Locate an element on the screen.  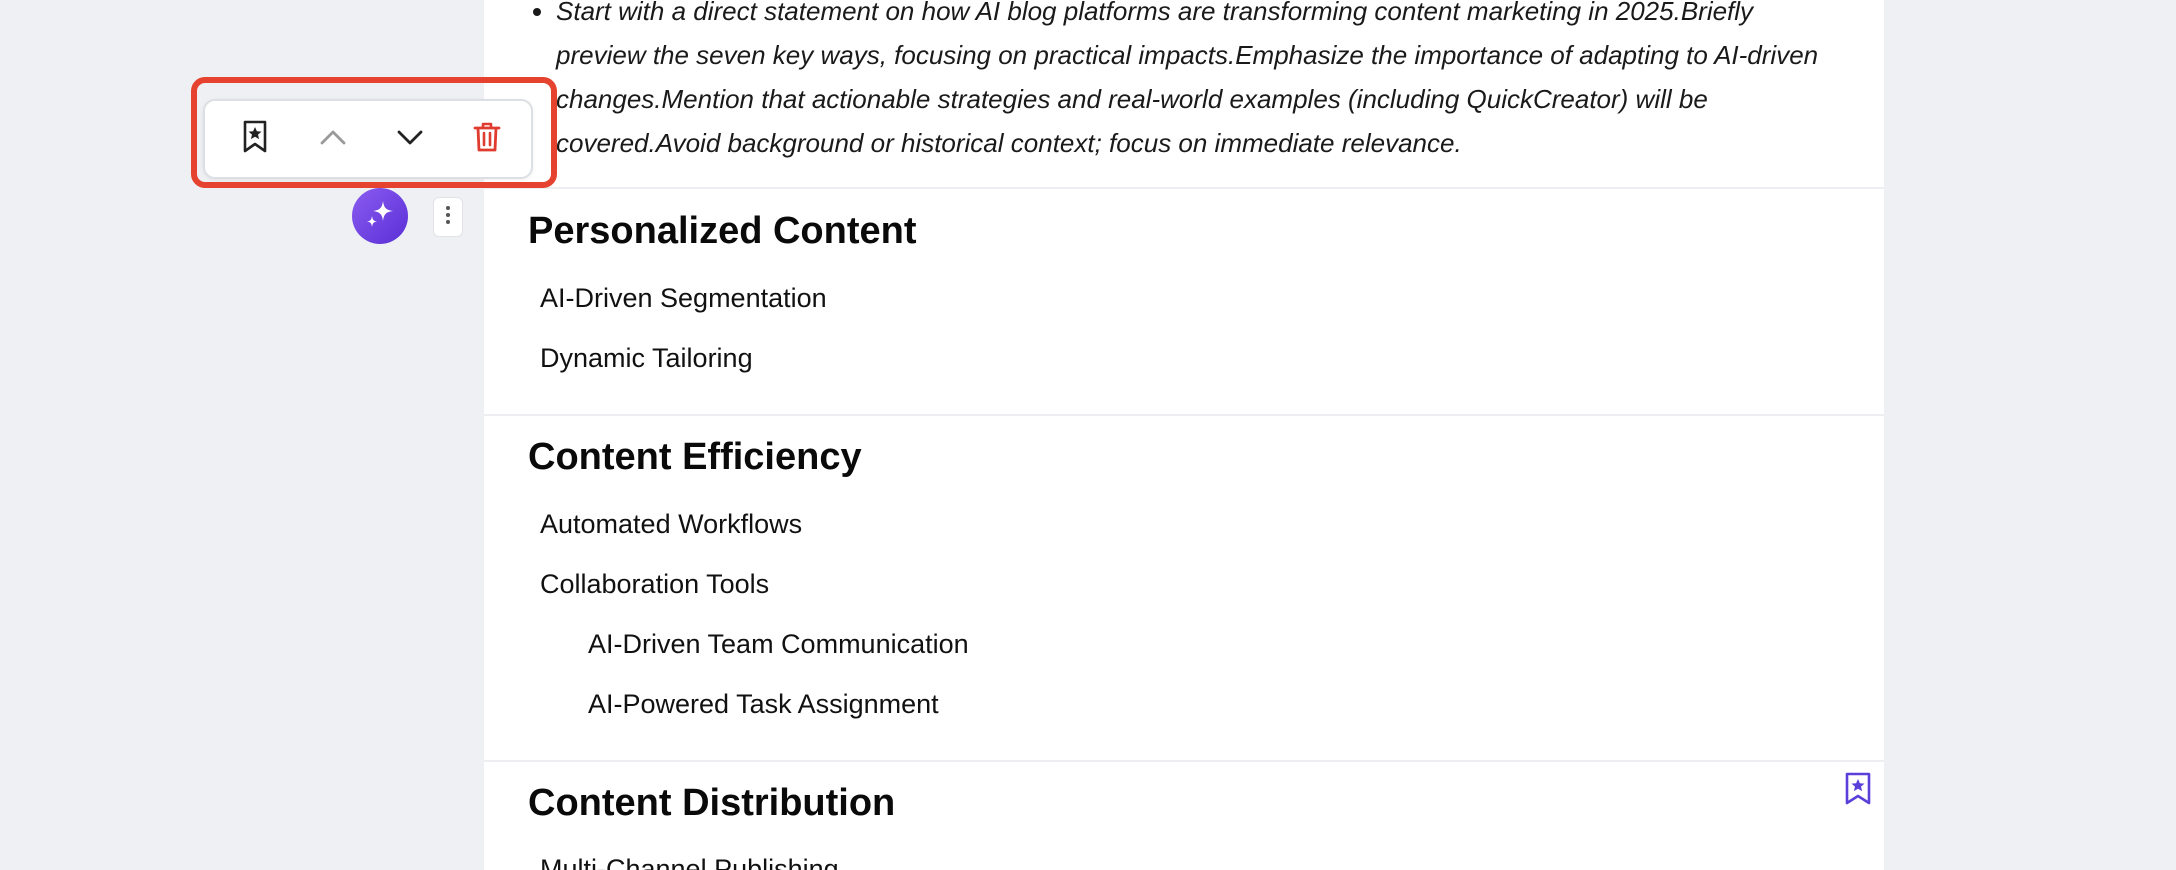
move-up-button is located at coordinates (333, 139).